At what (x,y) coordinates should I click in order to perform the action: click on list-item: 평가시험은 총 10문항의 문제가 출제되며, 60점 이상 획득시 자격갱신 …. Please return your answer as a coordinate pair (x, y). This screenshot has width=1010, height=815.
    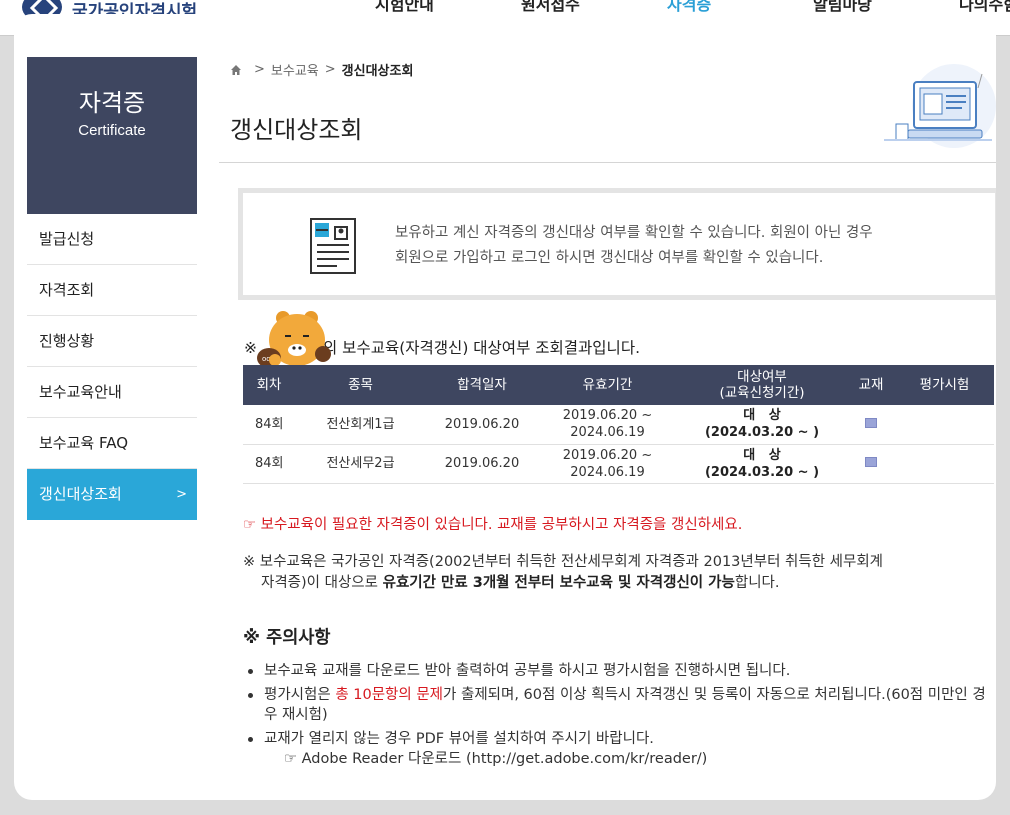
    Looking at the image, I should click on (618, 705).